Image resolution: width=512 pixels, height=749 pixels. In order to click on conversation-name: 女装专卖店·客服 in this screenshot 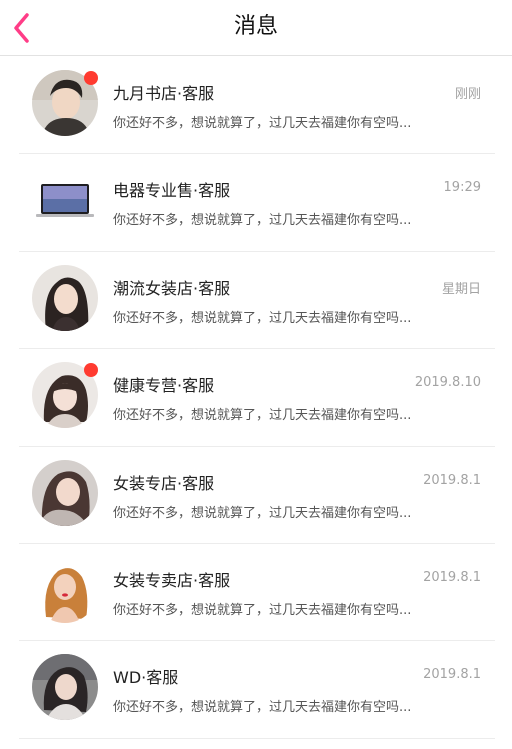, I will do `click(172, 580)`.